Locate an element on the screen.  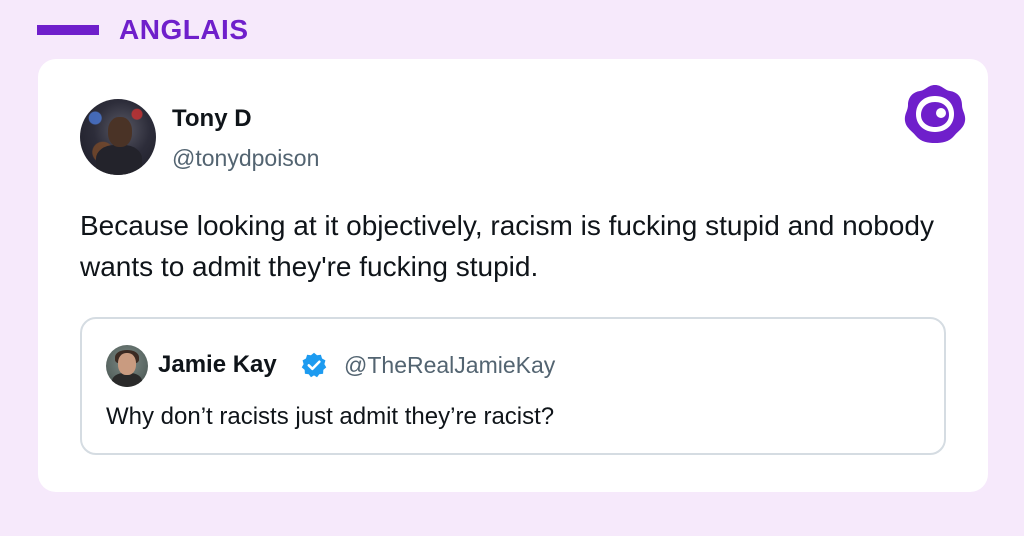
purple-blob-logo-icon is located at coordinates (935, 114).